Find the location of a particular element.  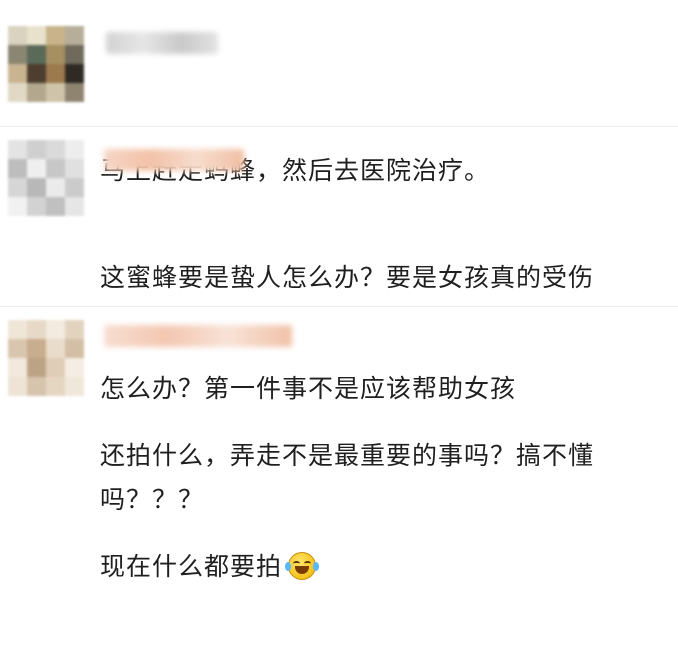

comment-line-text: 现在什么都要拍 is located at coordinates (191, 566).